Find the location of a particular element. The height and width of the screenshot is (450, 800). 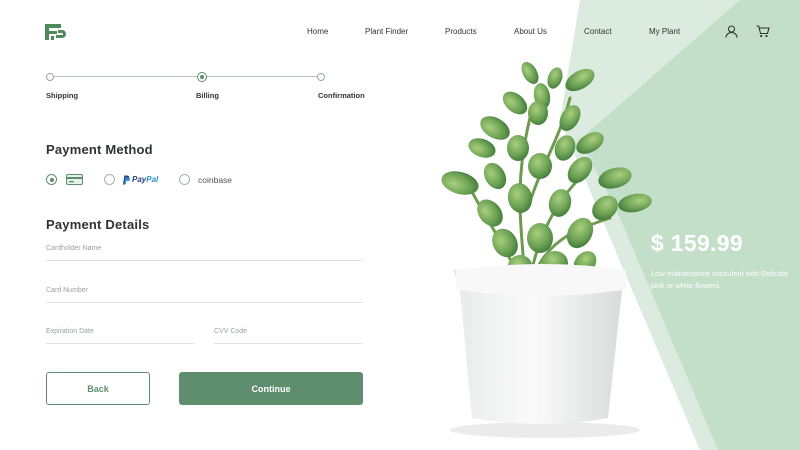

step-billing-label: Billing is located at coordinates (207, 95).